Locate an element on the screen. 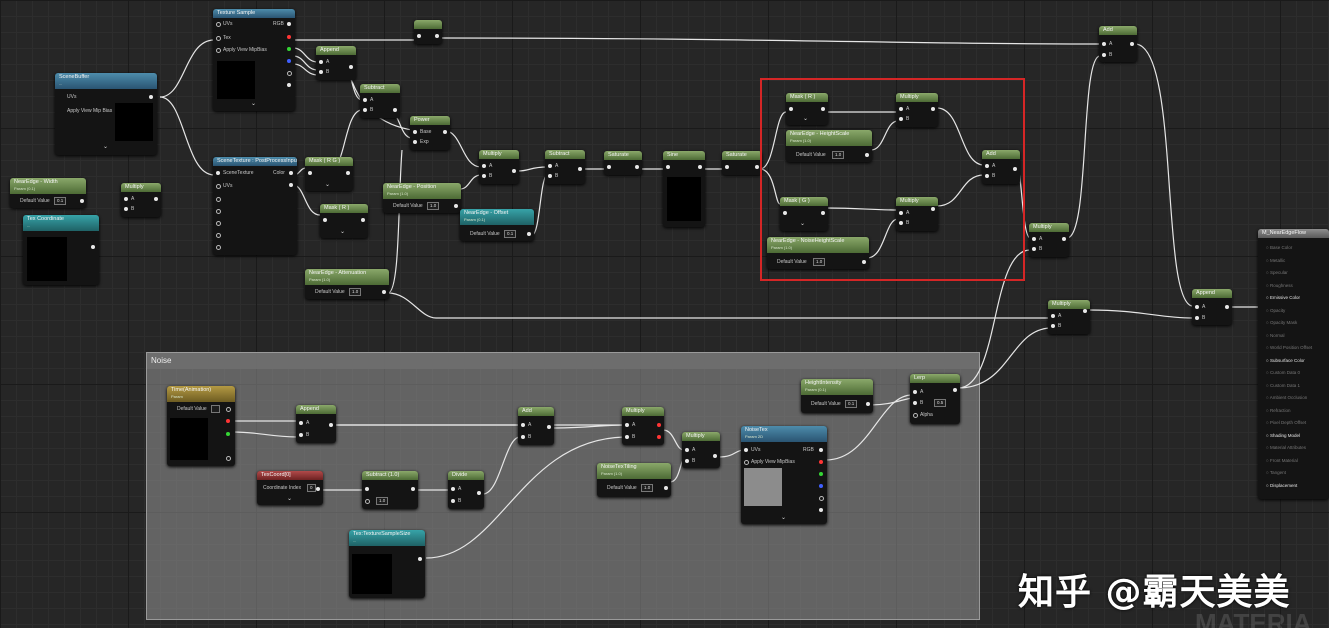  node-mask-g: Mask ( G ) ⌄ is located at coordinates (804, 214).